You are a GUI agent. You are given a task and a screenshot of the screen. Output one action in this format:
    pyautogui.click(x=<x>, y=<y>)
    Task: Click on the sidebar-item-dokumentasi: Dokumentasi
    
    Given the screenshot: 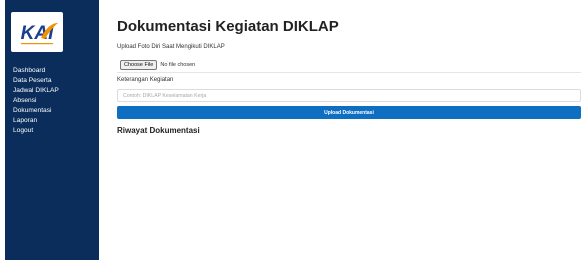 What is the action you would take?
    pyautogui.click(x=36, y=111)
    